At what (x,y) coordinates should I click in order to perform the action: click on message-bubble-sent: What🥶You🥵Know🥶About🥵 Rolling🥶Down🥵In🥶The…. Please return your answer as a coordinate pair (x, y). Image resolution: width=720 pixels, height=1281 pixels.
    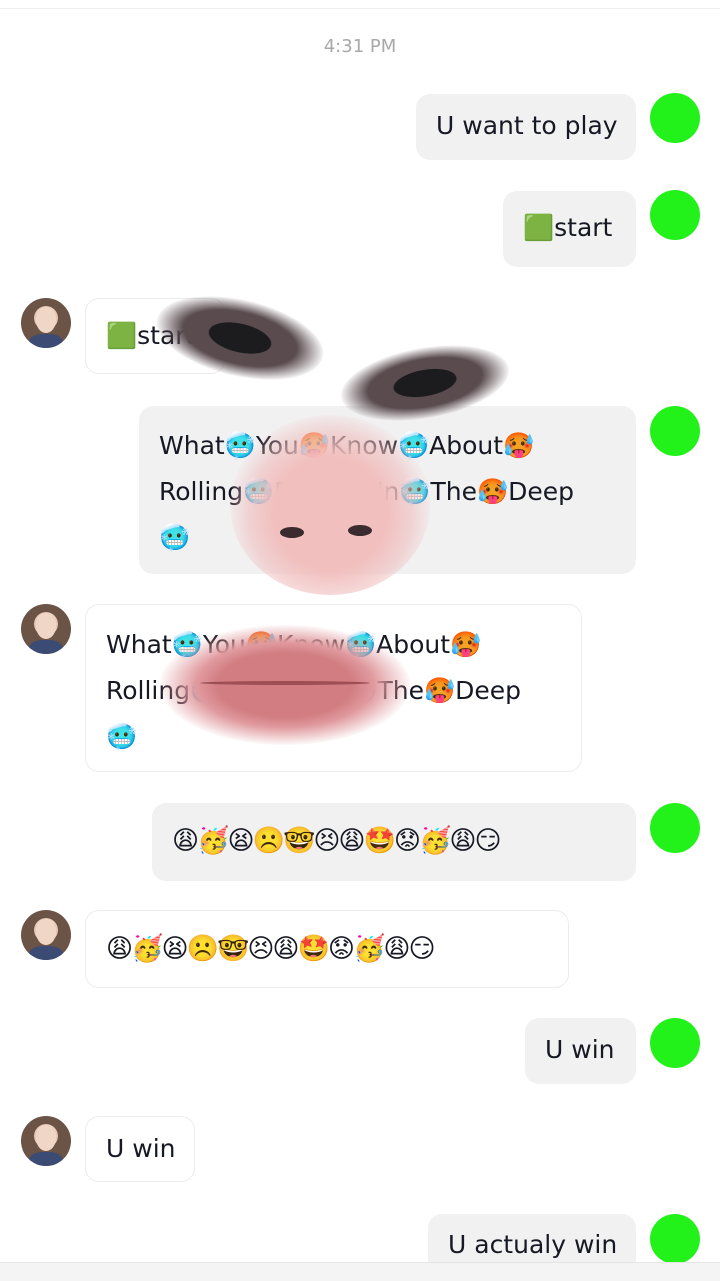
    Looking at the image, I should click on (387, 490).